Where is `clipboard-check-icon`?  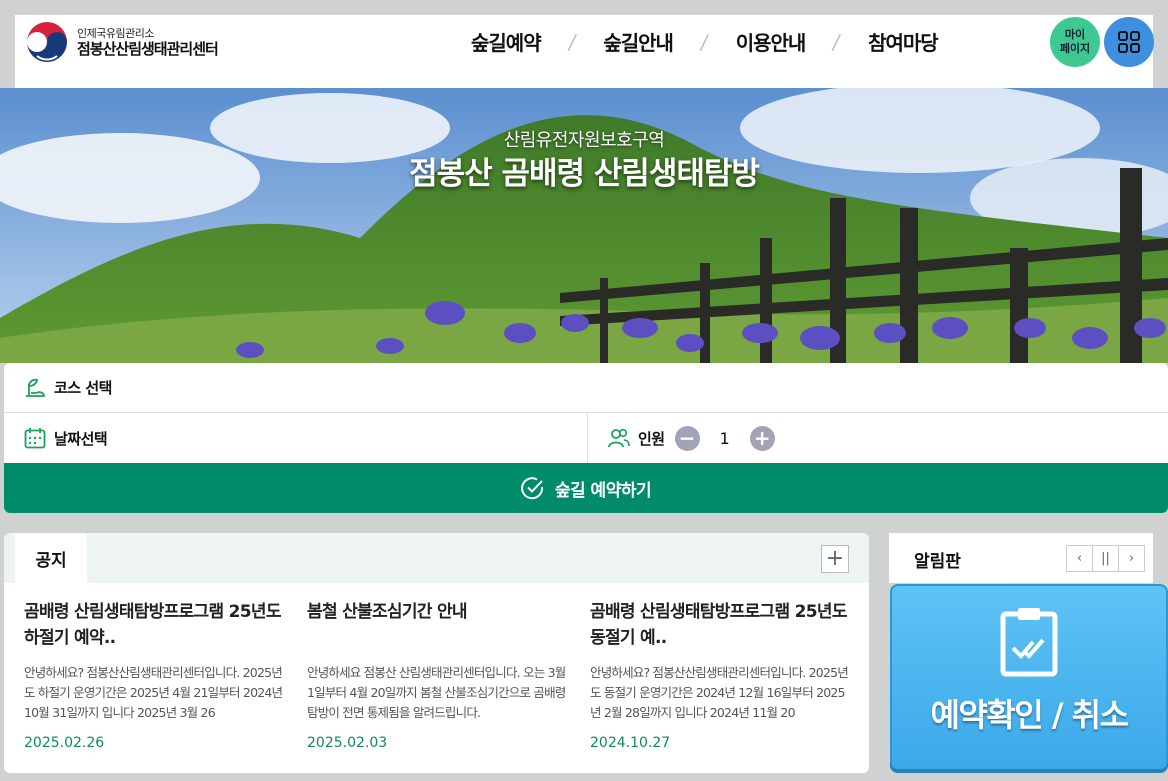
clipboard-check-icon is located at coordinates (1029, 642).